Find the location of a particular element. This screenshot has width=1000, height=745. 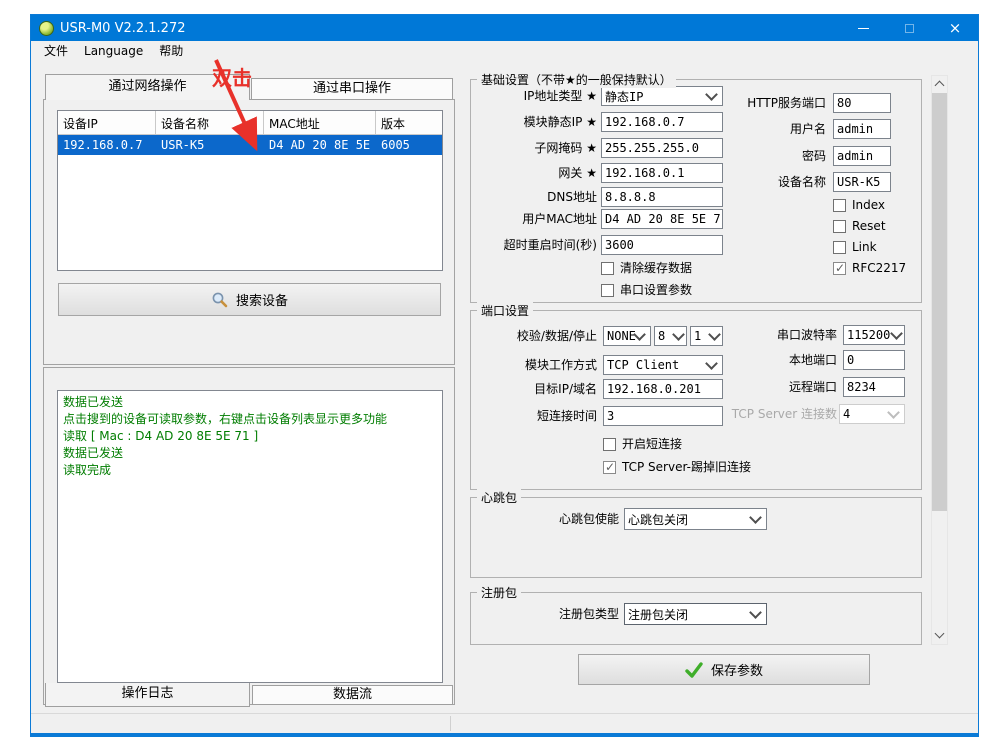

register-group: 注册包 注册包类型 注册包关闭 is located at coordinates (696, 614).